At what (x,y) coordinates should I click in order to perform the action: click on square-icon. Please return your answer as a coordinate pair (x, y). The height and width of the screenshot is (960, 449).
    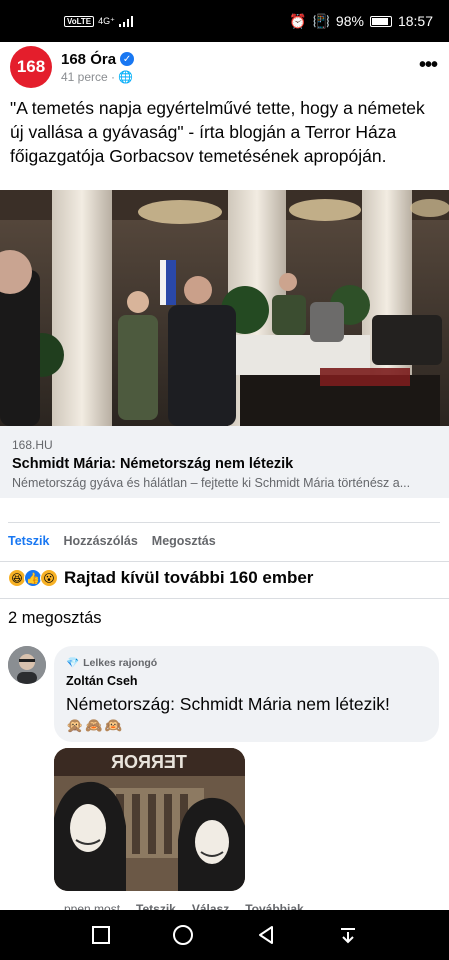
    Looking at the image, I should click on (101, 935).